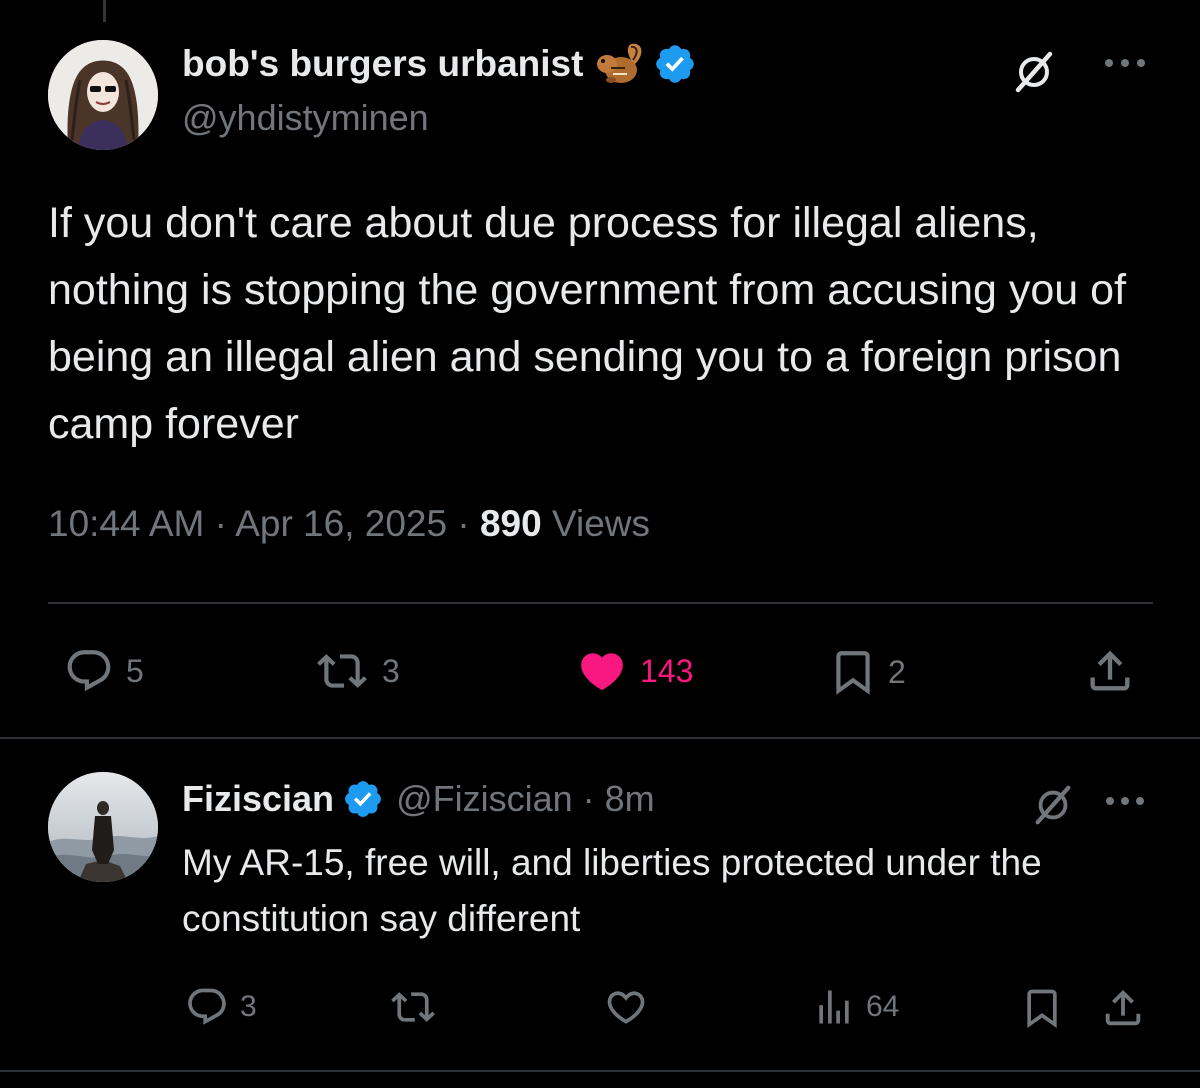  I want to click on bookmark-count: 2, so click(897, 671).